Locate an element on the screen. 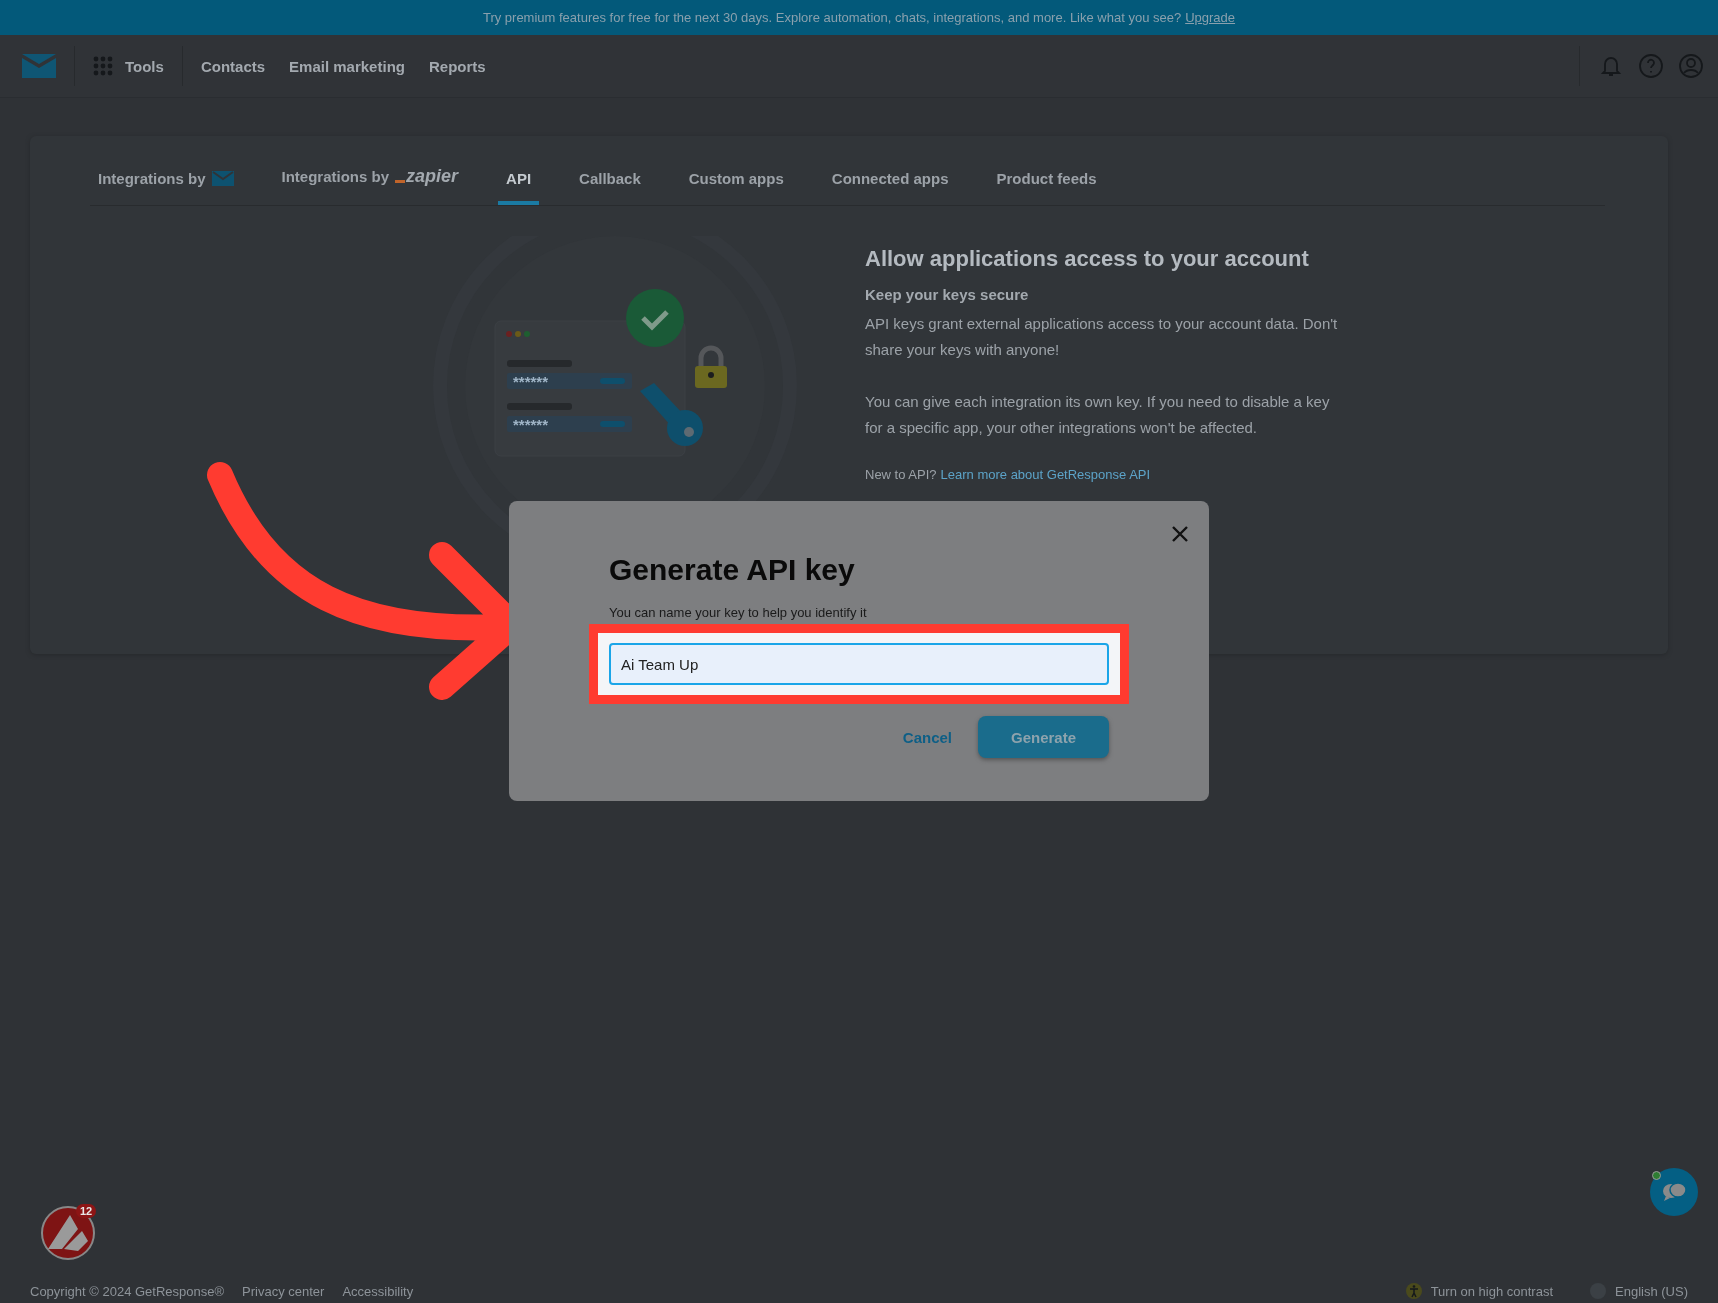 The image size is (1718, 1303). footer-link: Privacy center is located at coordinates (283, 1291).